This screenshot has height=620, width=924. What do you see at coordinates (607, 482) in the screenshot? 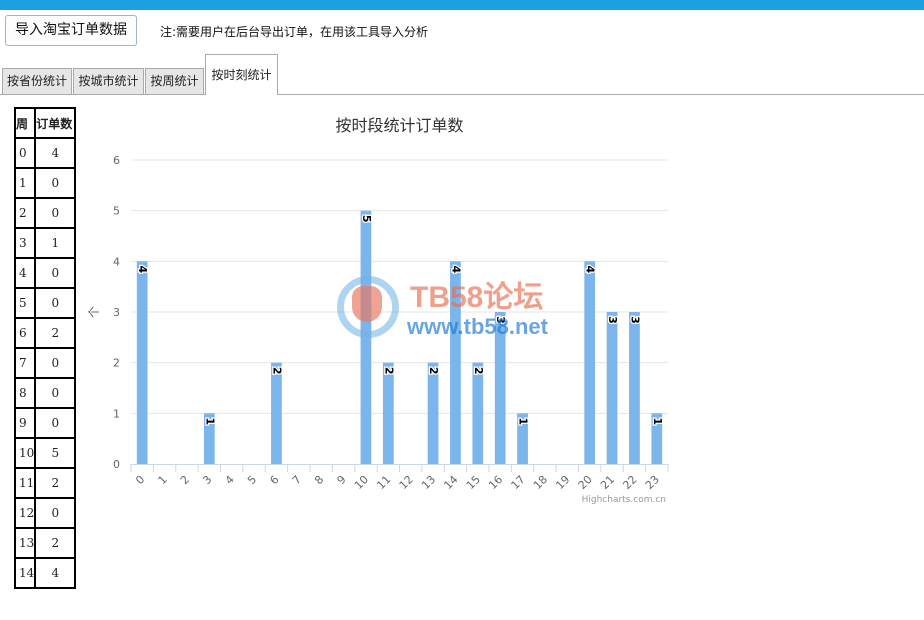
I see `x-tick-label: 21` at bounding box center [607, 482].